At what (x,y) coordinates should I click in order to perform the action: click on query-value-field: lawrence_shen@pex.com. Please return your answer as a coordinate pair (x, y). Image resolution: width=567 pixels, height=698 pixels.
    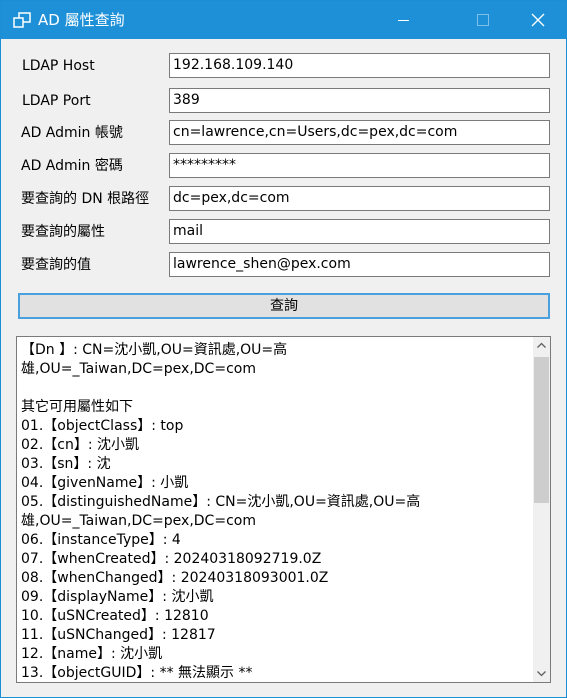
    Looking at the image, I should click on (359, 264).